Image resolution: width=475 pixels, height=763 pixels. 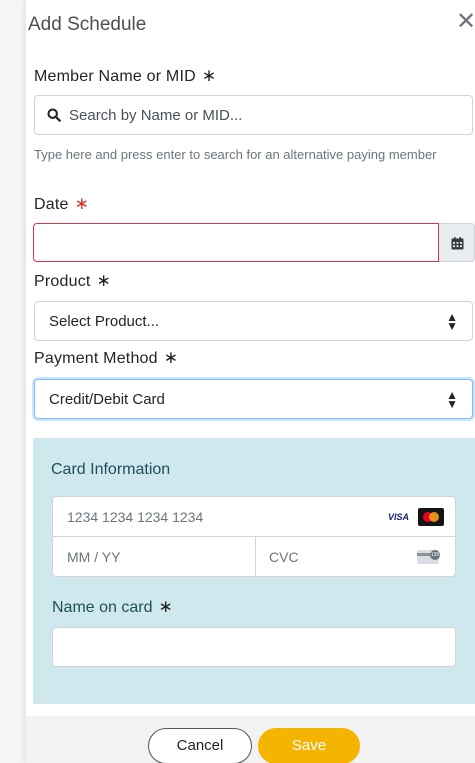 What do you see at coordinates (250, 26) in the screenshot?
I see `modal-header: Add Schedule ✕` at bounding box center [250, 26].